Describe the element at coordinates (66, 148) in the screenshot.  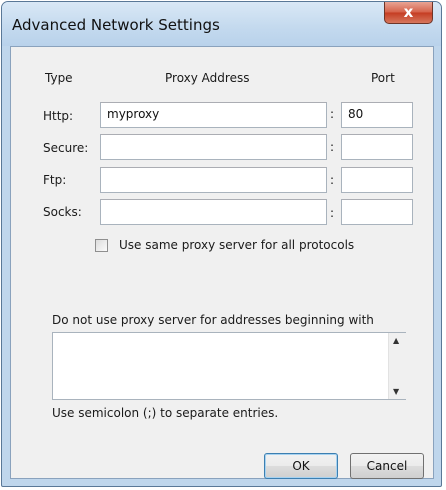
I see `secure-label: Secure:` at that location.